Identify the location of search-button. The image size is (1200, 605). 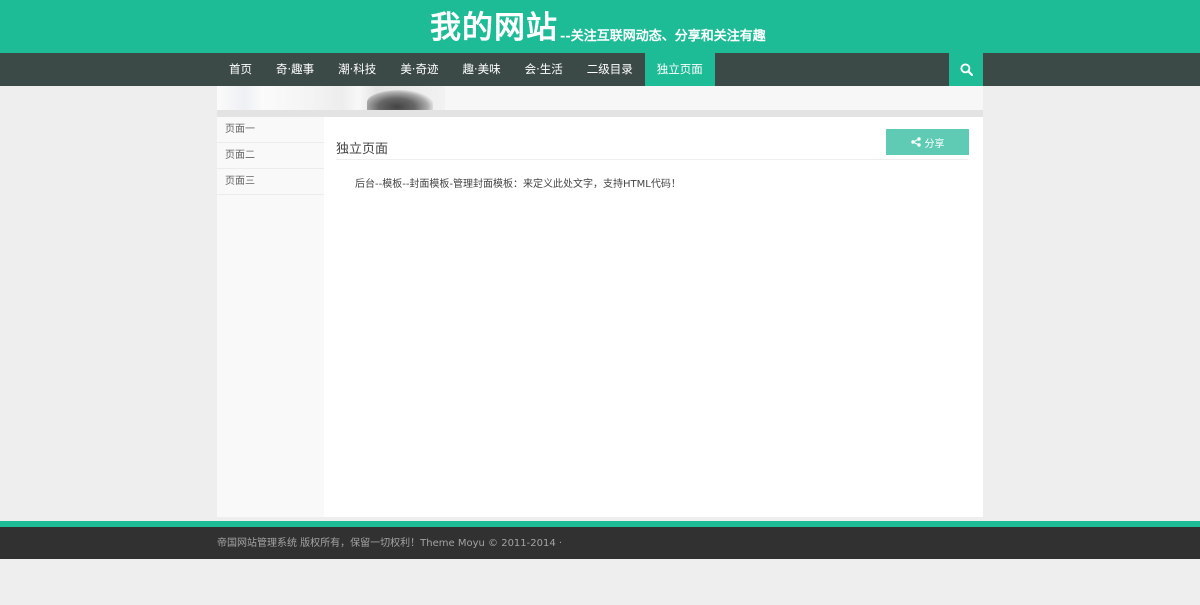
(966, 69).